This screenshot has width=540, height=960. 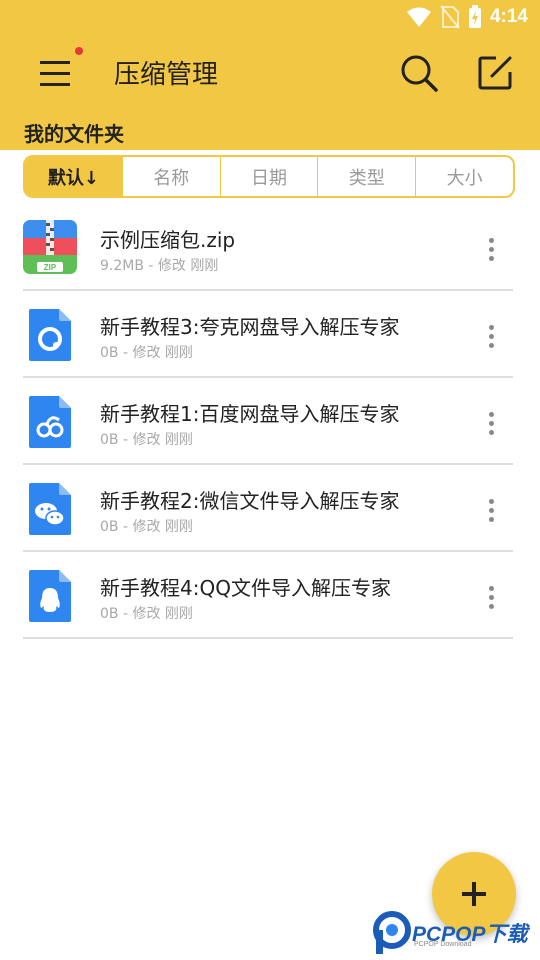 I want to click on file-row: 新手教程4:QQ文件导入解压专家 0B - 修改 刚刚, so click(x=268, y=595).